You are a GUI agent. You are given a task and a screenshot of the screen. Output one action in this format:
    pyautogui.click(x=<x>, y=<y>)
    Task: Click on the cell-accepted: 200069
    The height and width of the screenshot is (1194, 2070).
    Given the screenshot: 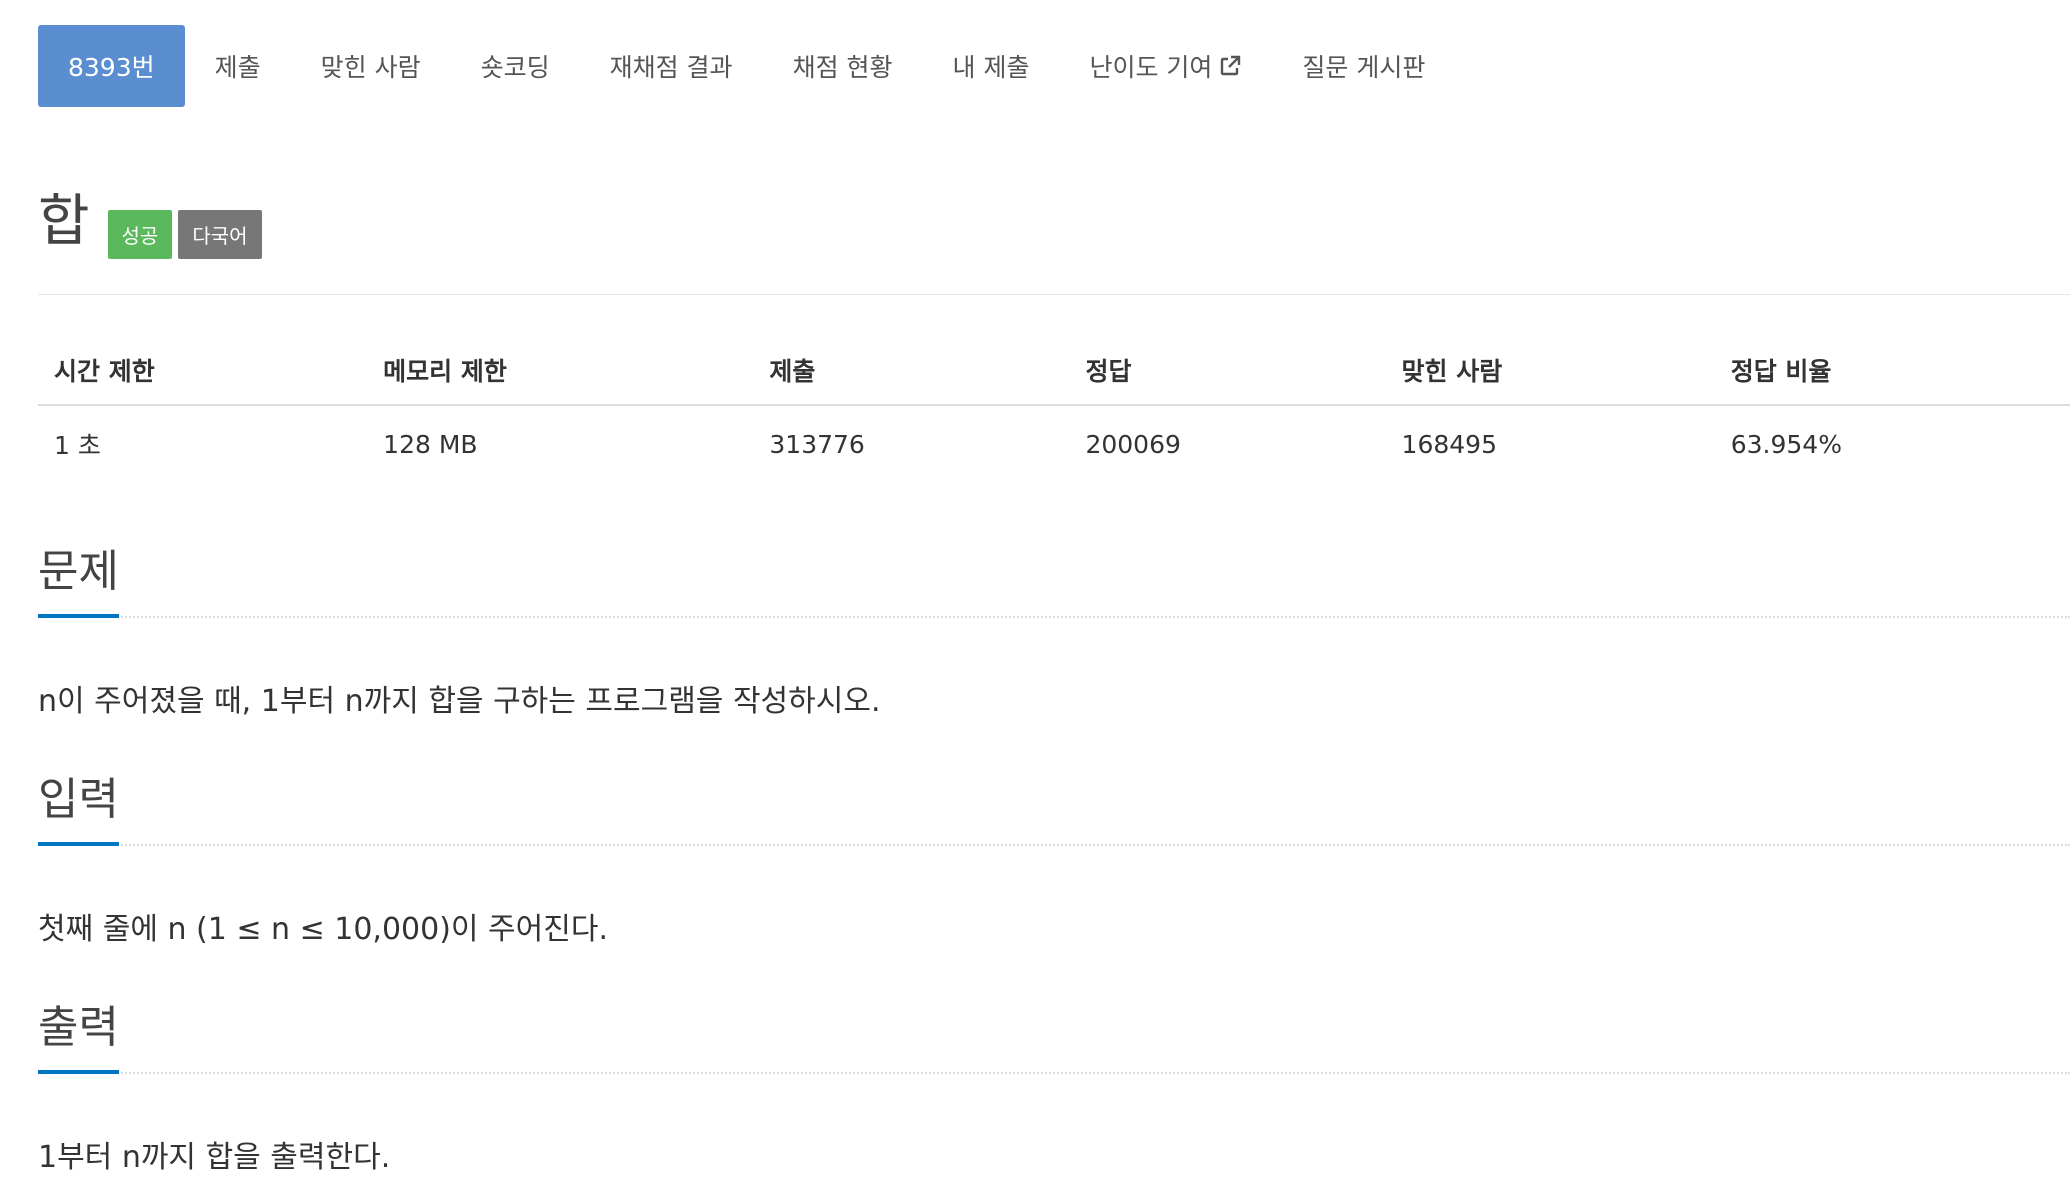 What is the action you would take?
    pyautogui.click(x=1133, y=444)
    